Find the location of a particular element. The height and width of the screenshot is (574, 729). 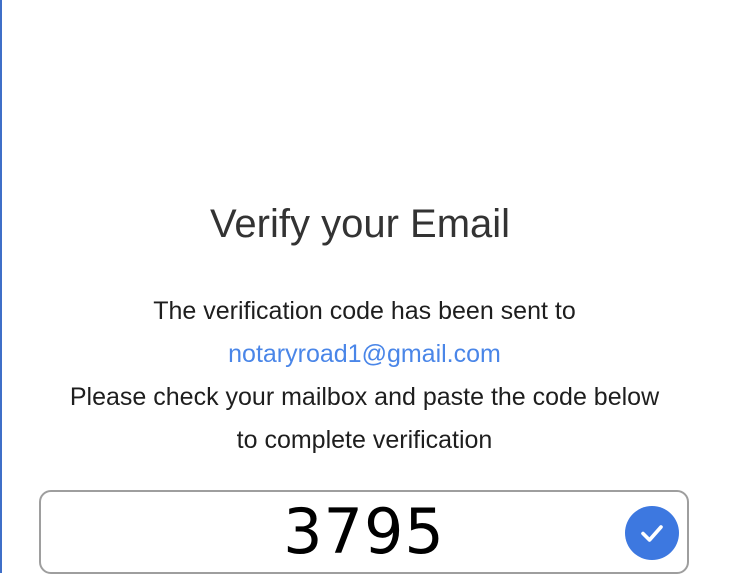

verification-code-input is located at coordinates (364, 532).